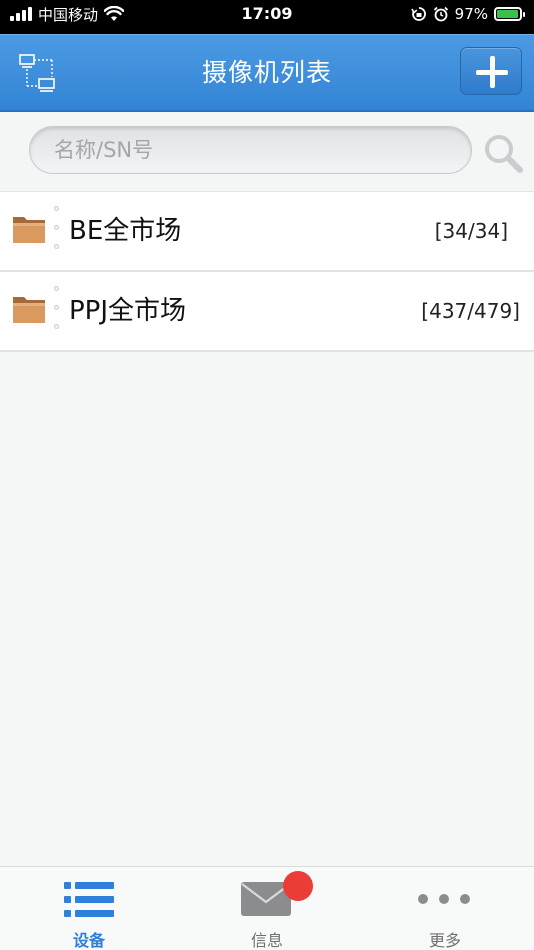 The image size is (534, 950). Describe the element at coordinates (298, 886) in the screenshot. I see `notification-badge` at that location.